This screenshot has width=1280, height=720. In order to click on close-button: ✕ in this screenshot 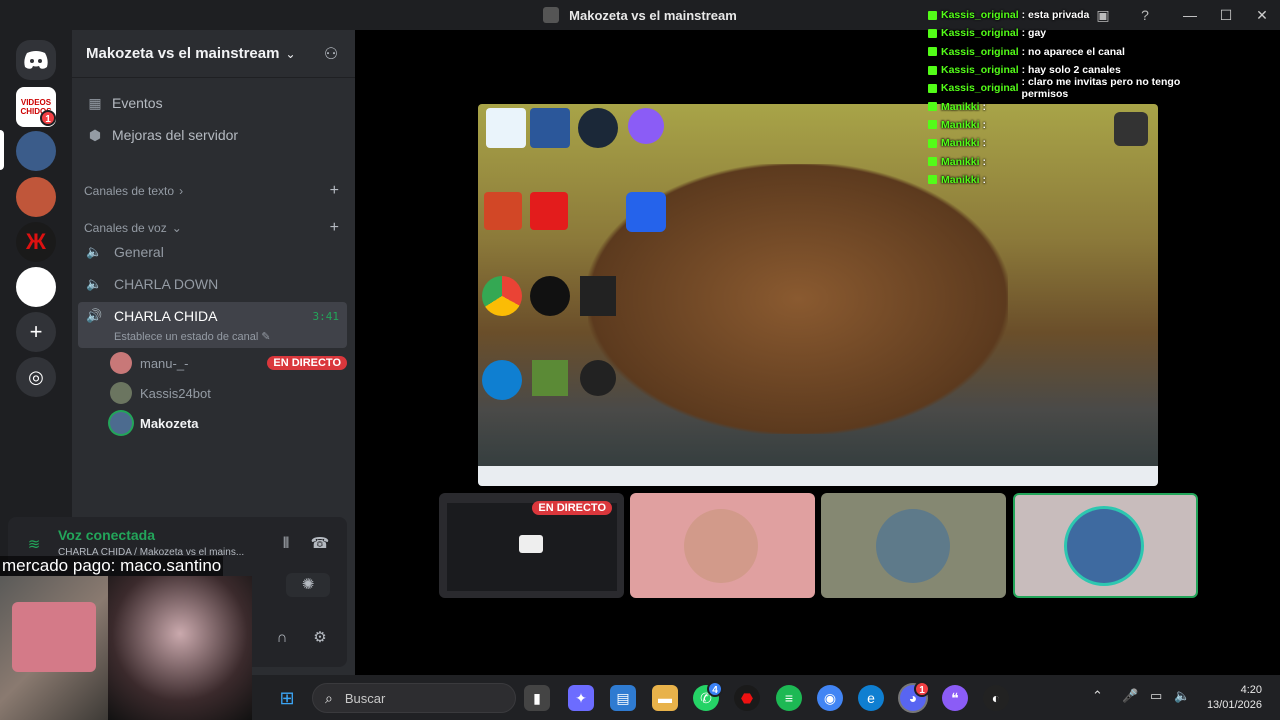, I will do `click(1262, 15)`.